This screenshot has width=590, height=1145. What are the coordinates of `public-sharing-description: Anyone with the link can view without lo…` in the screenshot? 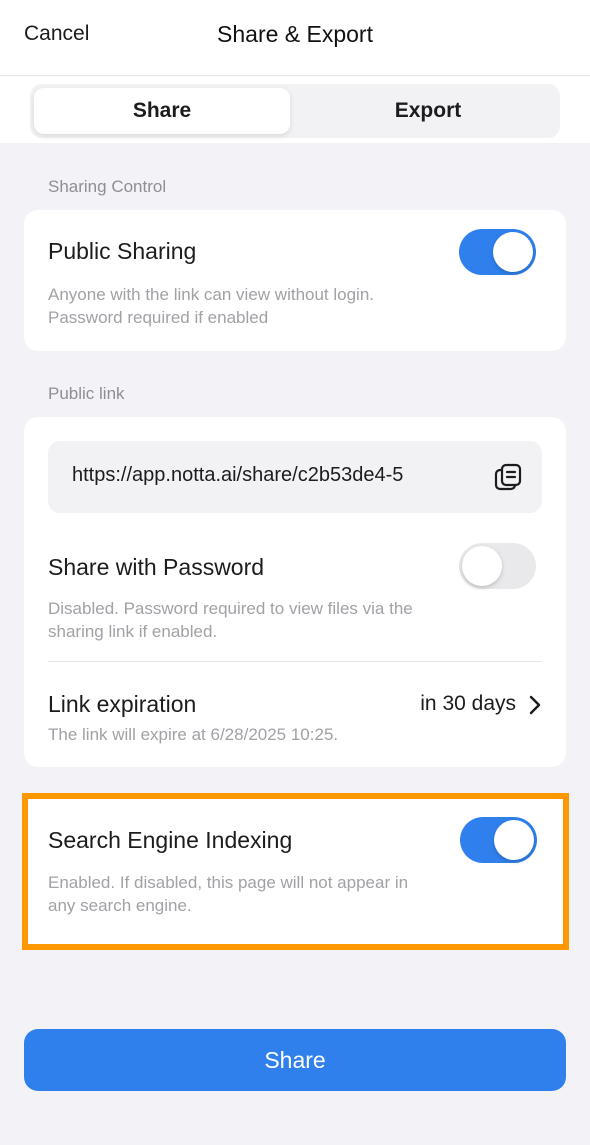 It's located at (211, 306).